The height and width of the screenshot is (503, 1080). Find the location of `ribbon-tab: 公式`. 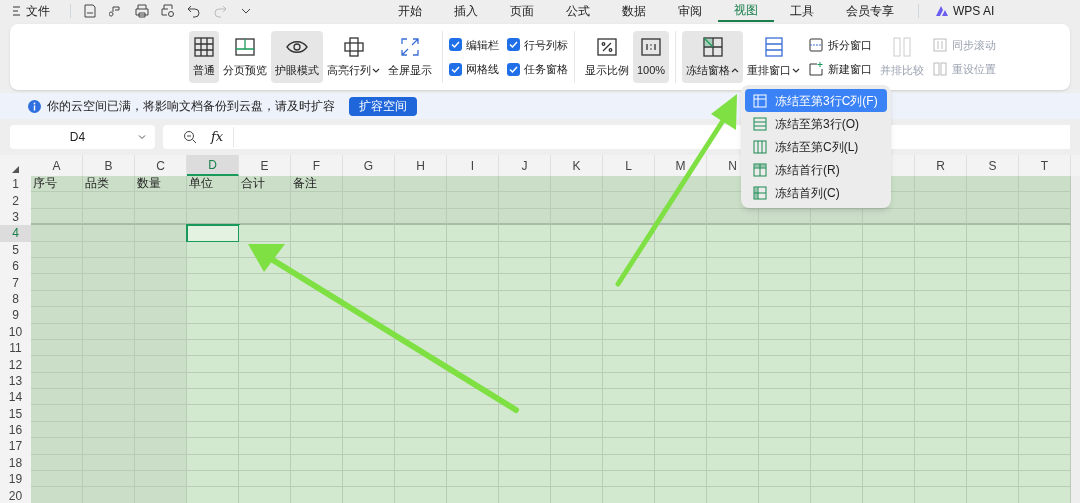

ribbon-tab: 公式 is located at coordinates (578, 11).